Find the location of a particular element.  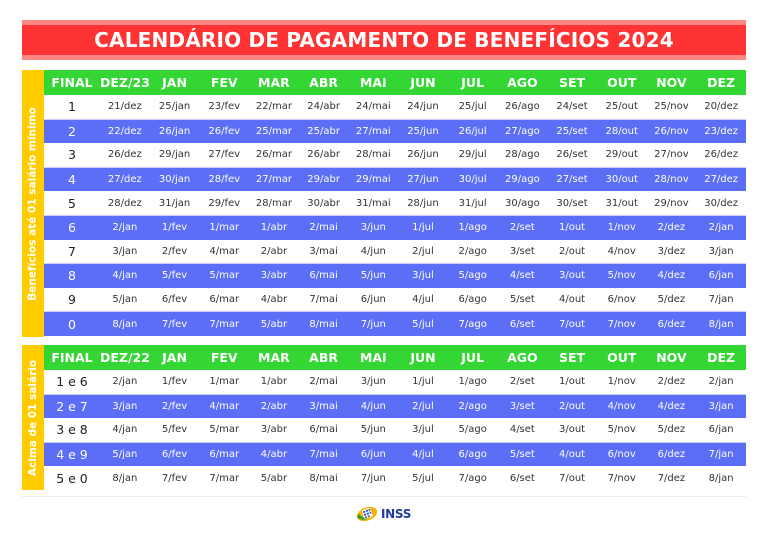

payment-date-cell: 1/ago is located at coordinates (472, 382).